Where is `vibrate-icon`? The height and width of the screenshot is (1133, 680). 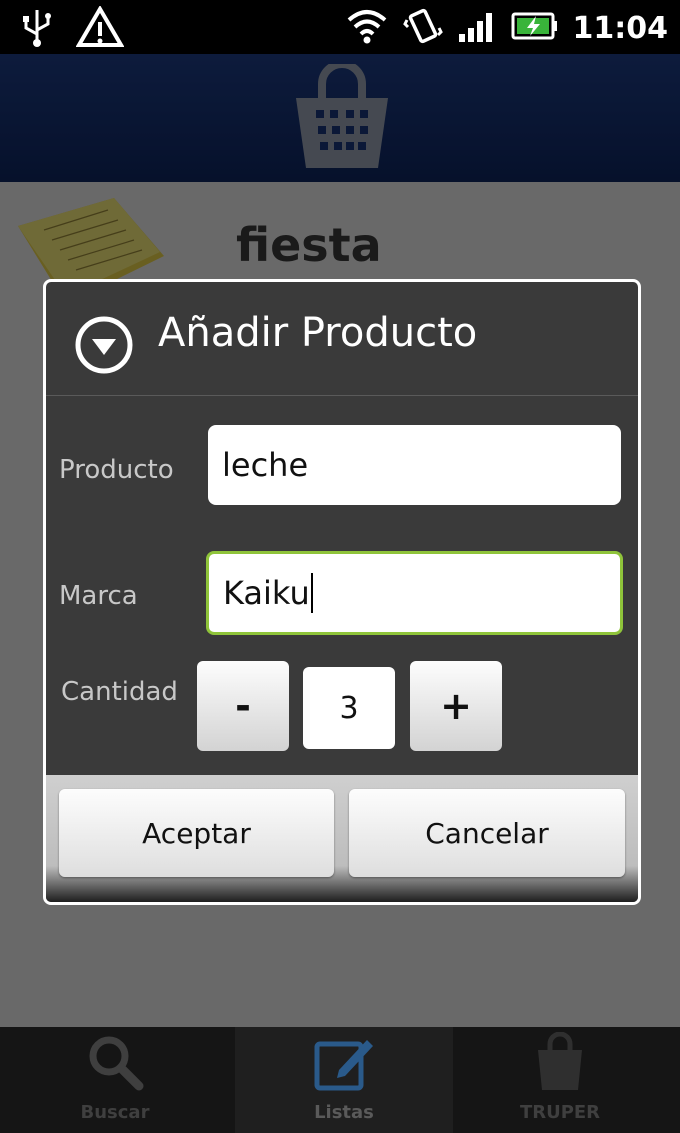 vibrate-icon is located at coordinates (422, 28).